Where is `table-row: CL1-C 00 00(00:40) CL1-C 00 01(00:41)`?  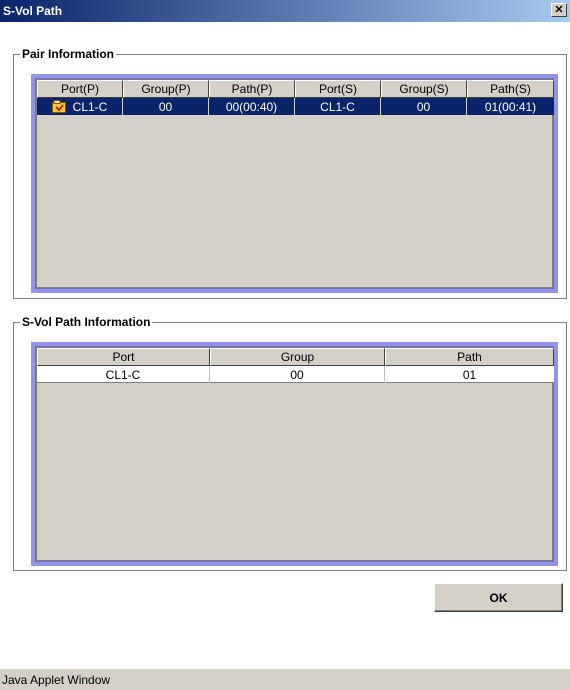 table-row: CL1-C 00 00(00:40) CL1-C 00 01(00:41) is located at coordinates (295, 106).